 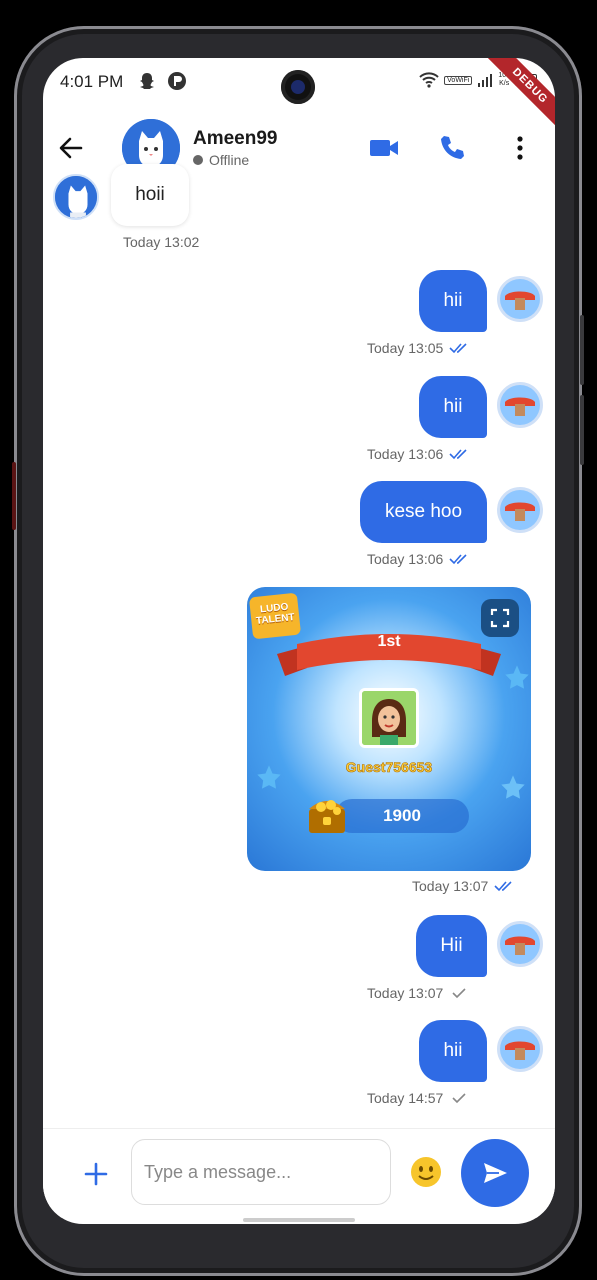 I want to click on message-meta: Today 13:05, so click(x=418, y=348).